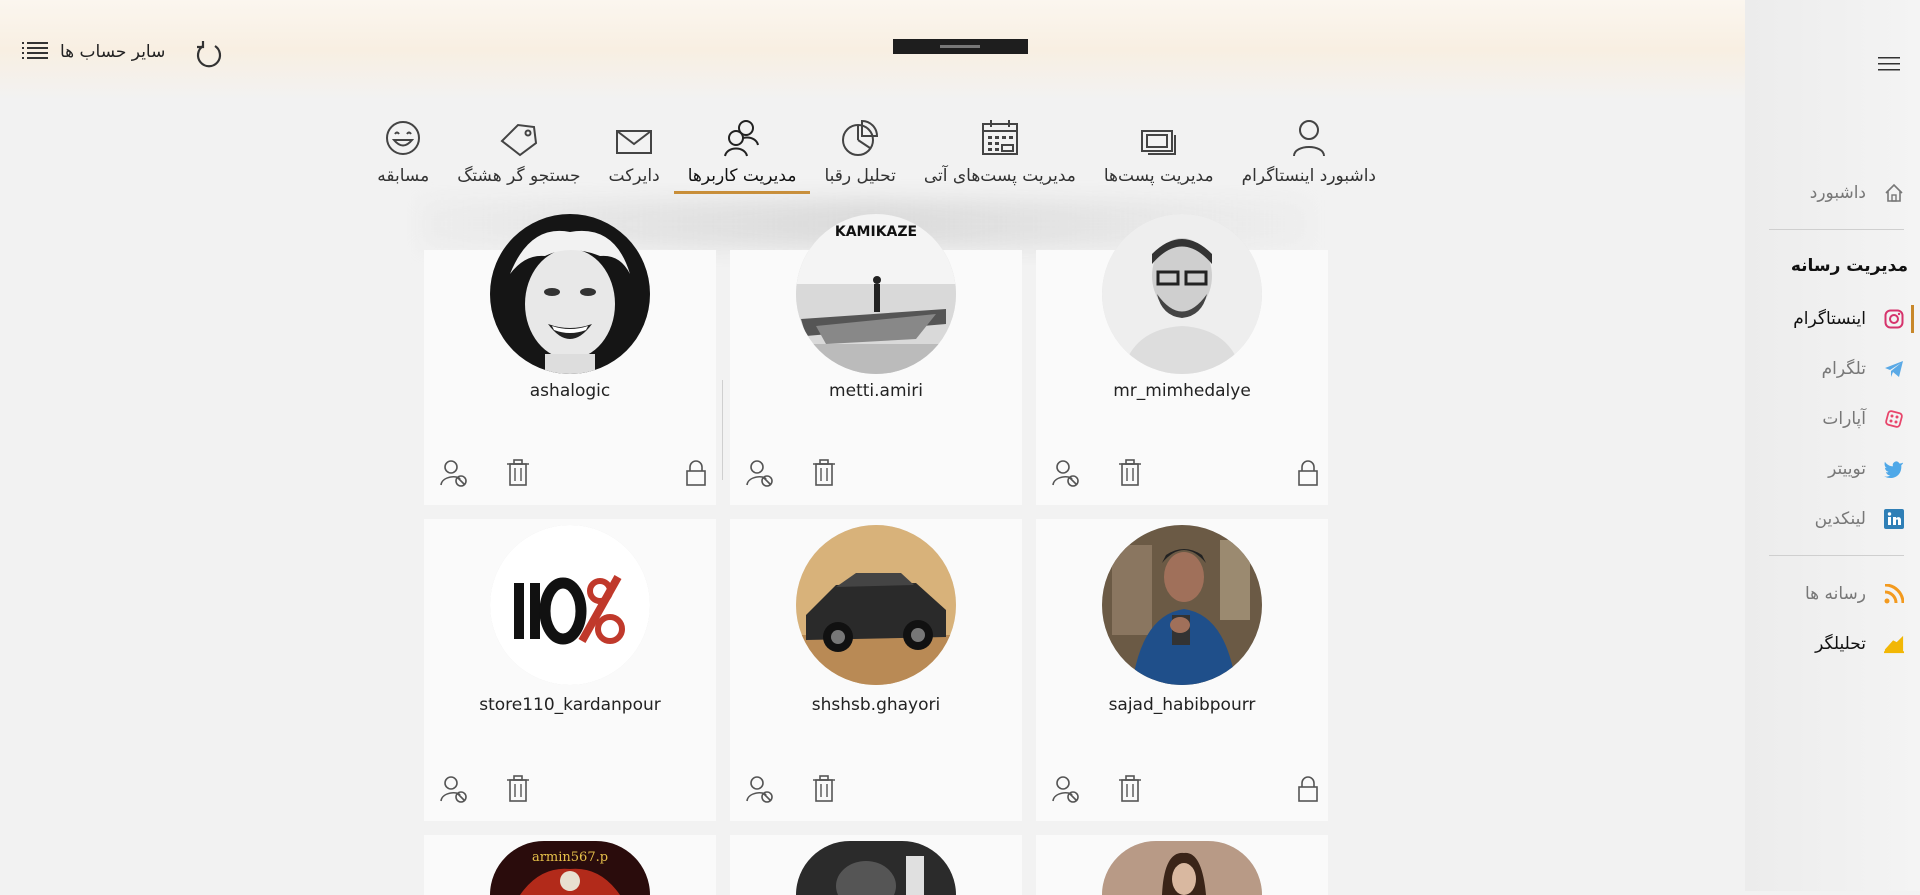 This screenshot has width=1920, height=895. I want to click on pie-chart-icon, so click(860, 137).